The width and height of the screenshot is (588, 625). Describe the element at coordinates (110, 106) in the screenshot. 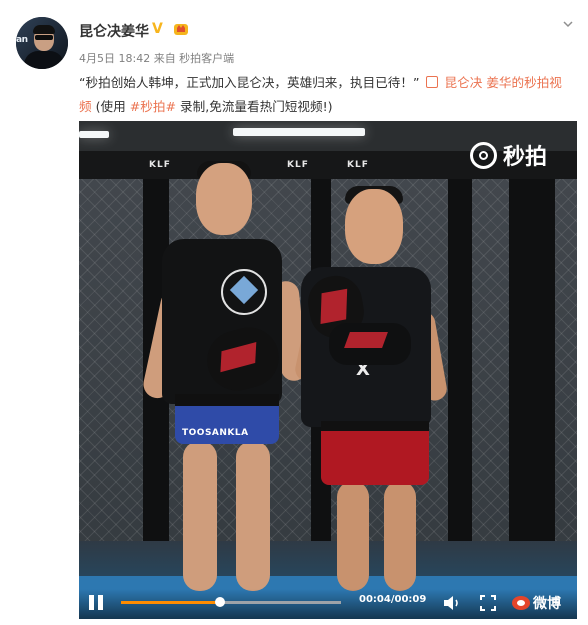

I see `post-usage-text-prefix: (使用` at that location.